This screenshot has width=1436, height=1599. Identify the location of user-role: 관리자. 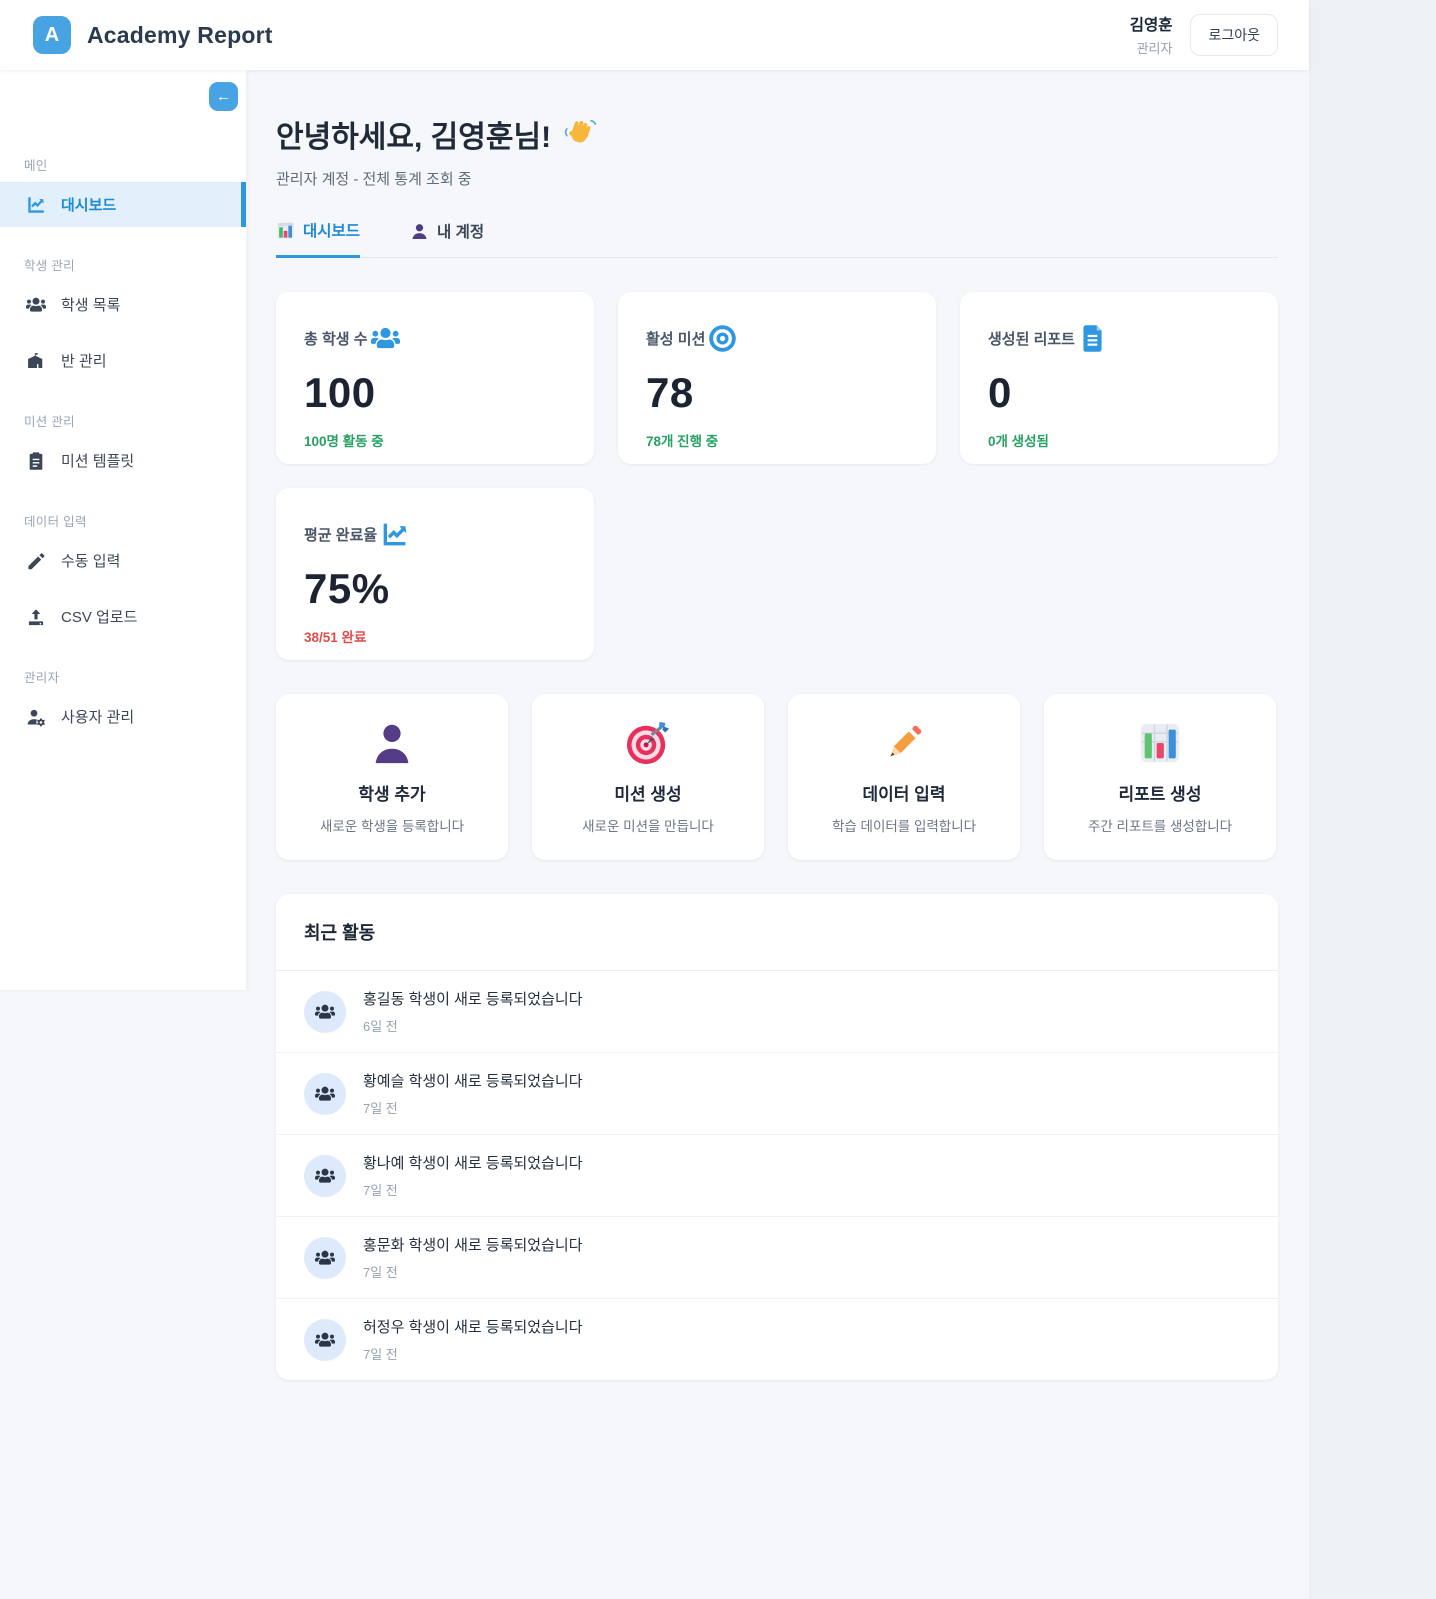
(1154, 48).